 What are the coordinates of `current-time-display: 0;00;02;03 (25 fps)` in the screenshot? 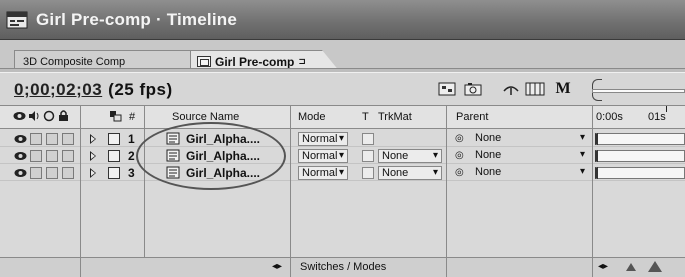 It's located at (93, 90).